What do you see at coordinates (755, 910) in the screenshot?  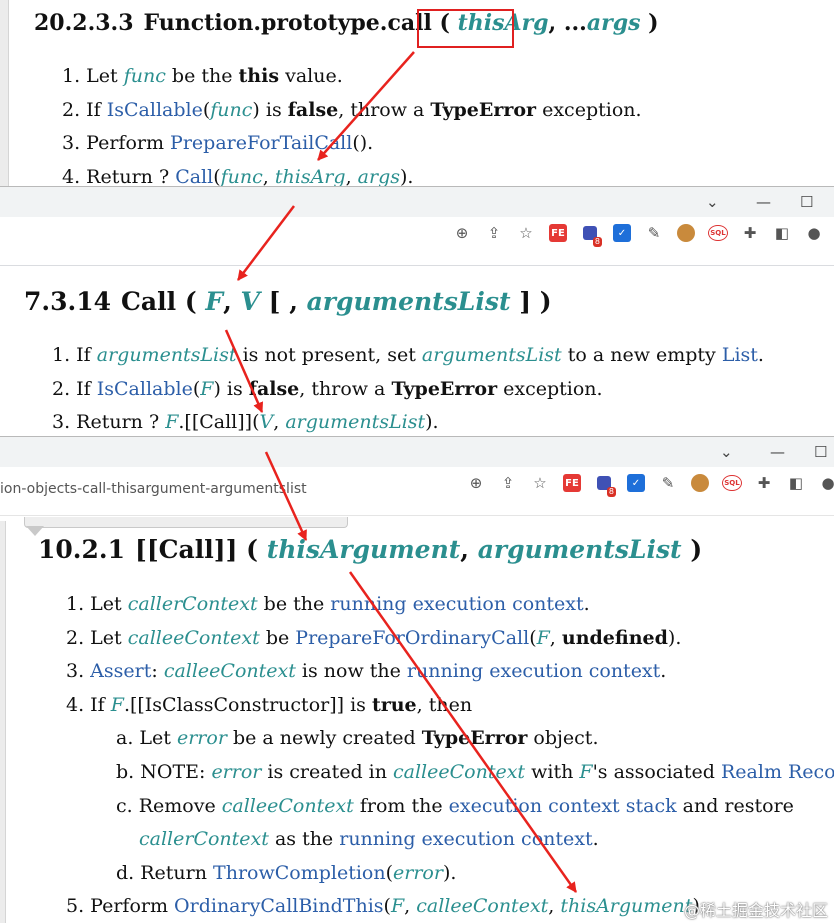 I see `watermark: @稀土掘金技术社区` at bounding box center [755, 910].